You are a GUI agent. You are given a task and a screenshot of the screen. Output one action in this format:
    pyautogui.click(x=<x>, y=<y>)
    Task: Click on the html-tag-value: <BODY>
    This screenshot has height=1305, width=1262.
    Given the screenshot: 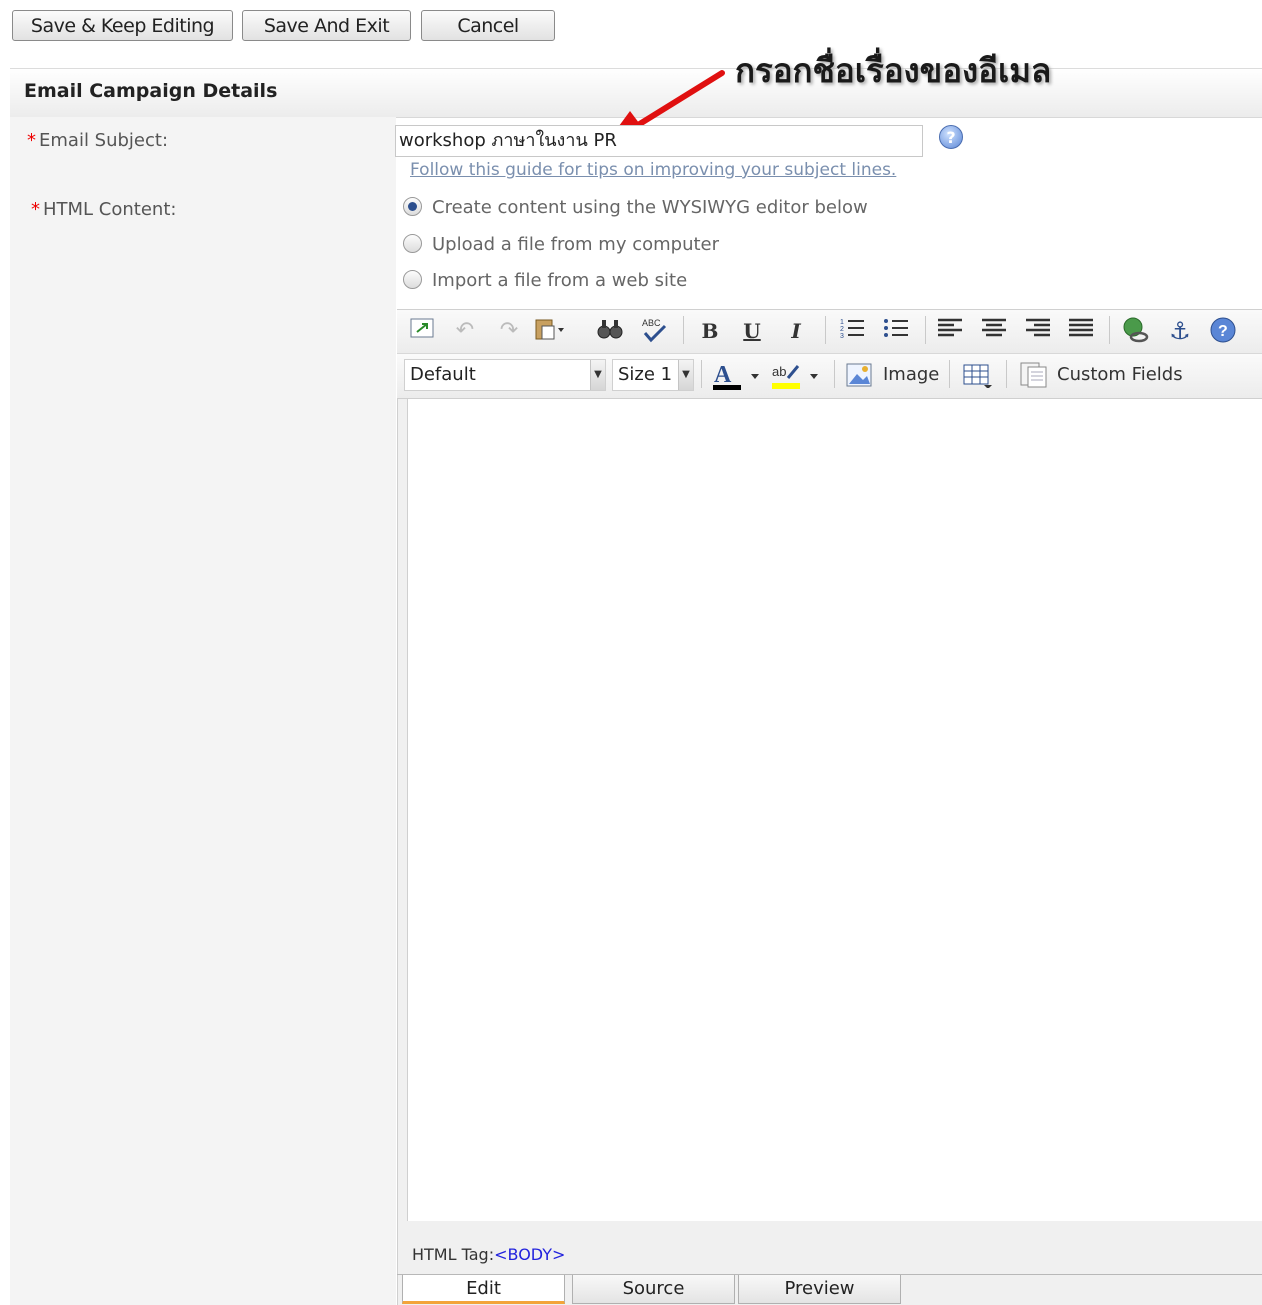 What is the action you would take?
    pyautogui.click(x=529, y=1254)
    